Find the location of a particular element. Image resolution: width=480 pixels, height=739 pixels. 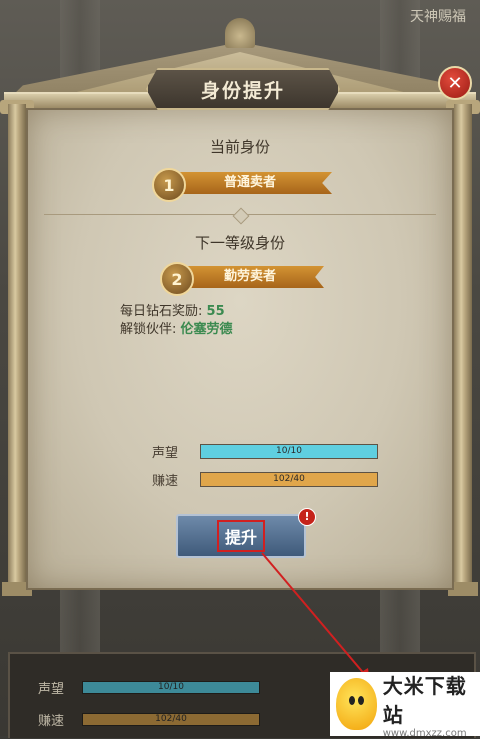

watermark-url: www.dmxzz.com is located at coordinates (424, 733).